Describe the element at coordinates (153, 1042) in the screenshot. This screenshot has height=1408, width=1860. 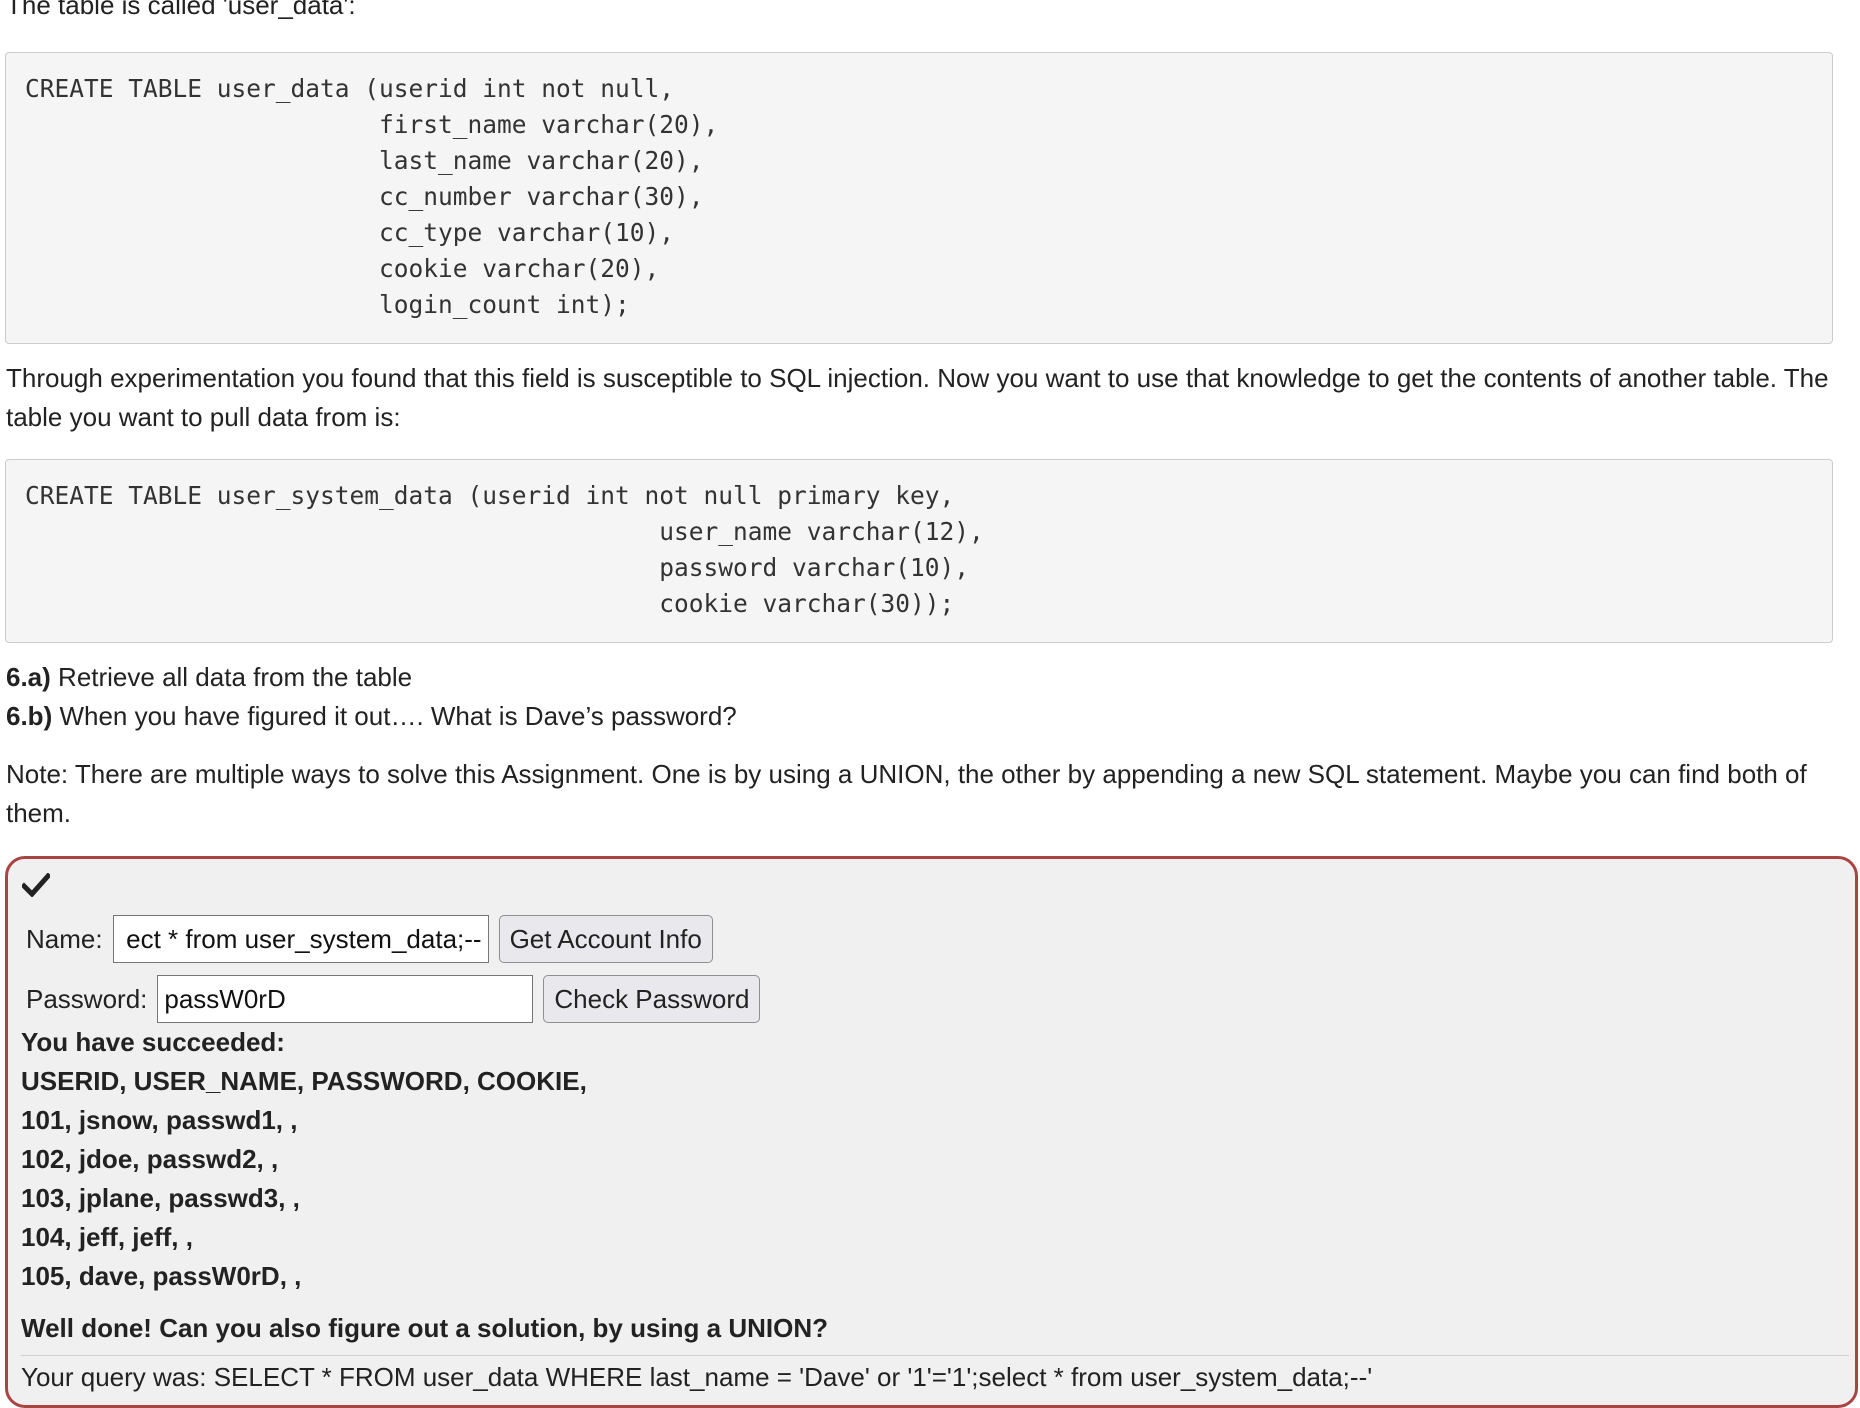
I see `results-heading: You have succeeded:` at that location.